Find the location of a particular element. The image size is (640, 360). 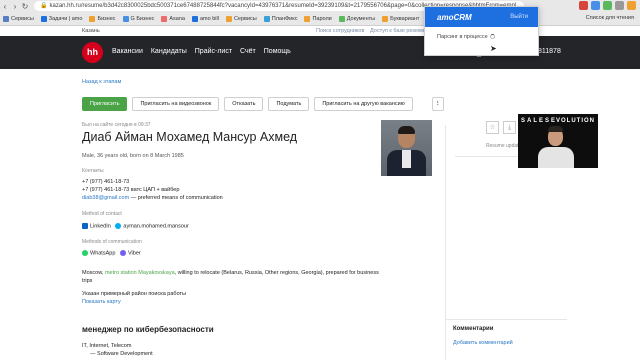

menu-account: Счёт is located at coordinates (248, 51).